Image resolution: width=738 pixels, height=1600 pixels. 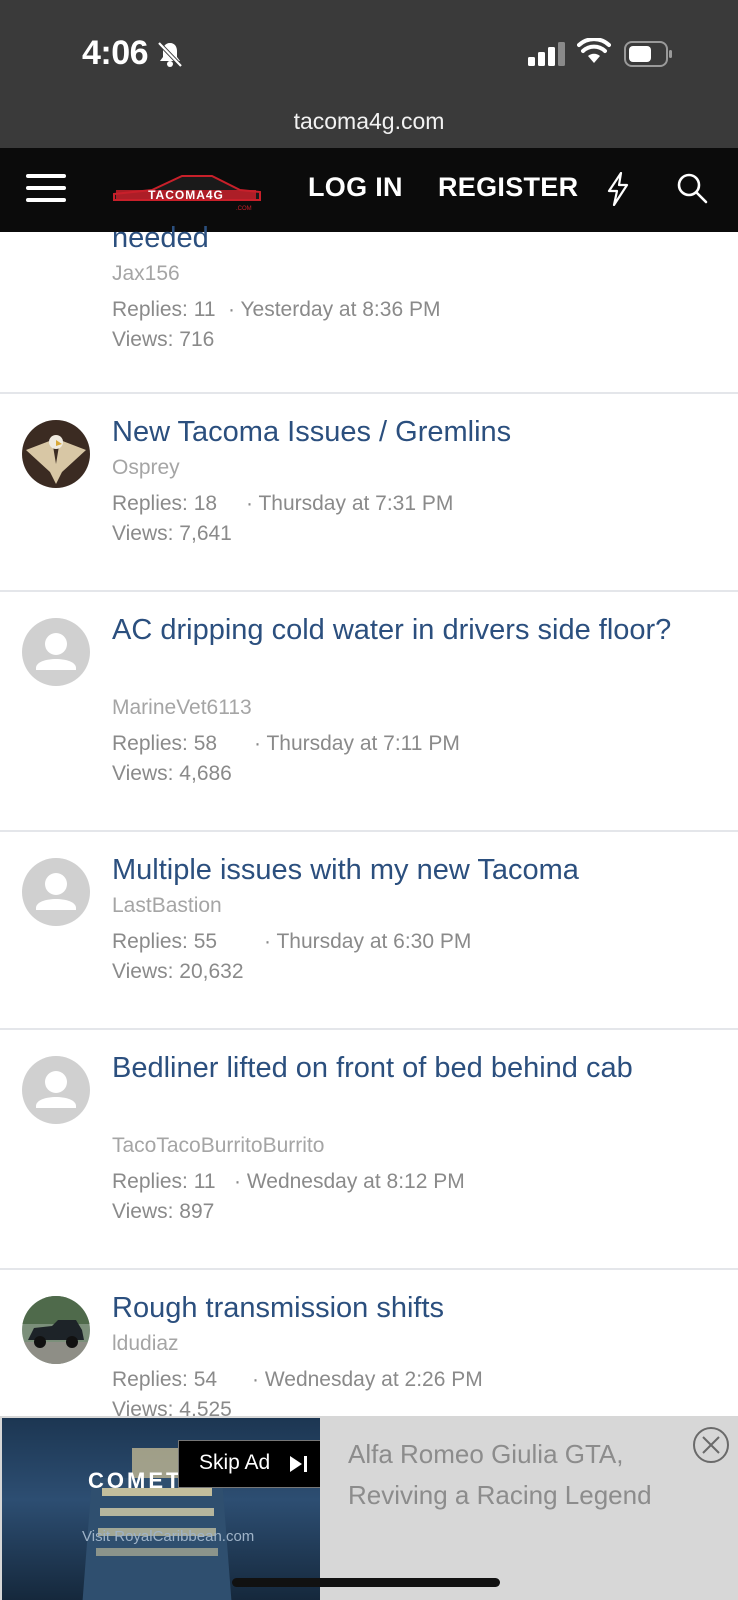 I want to click on thread-date: · Thursday at 7:31 PM, so click(x=349, y=504).